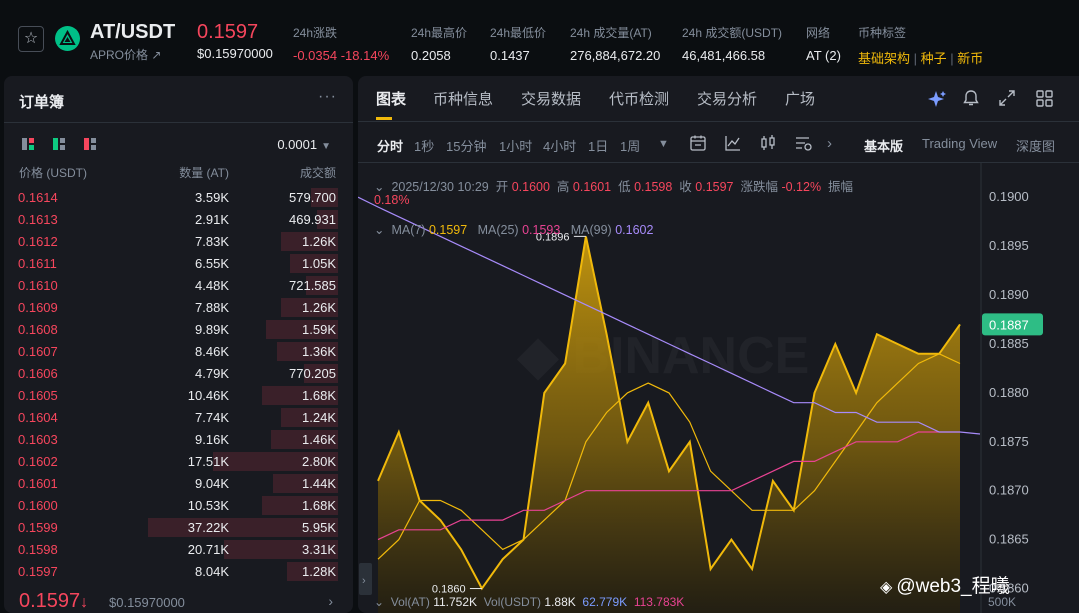 The width and height of the screenshot is (1079, 613). What do you see at coordinates (312, 373) in the screenshot?
I see `ask-total: 770.205` at bounding box center [312, 373].